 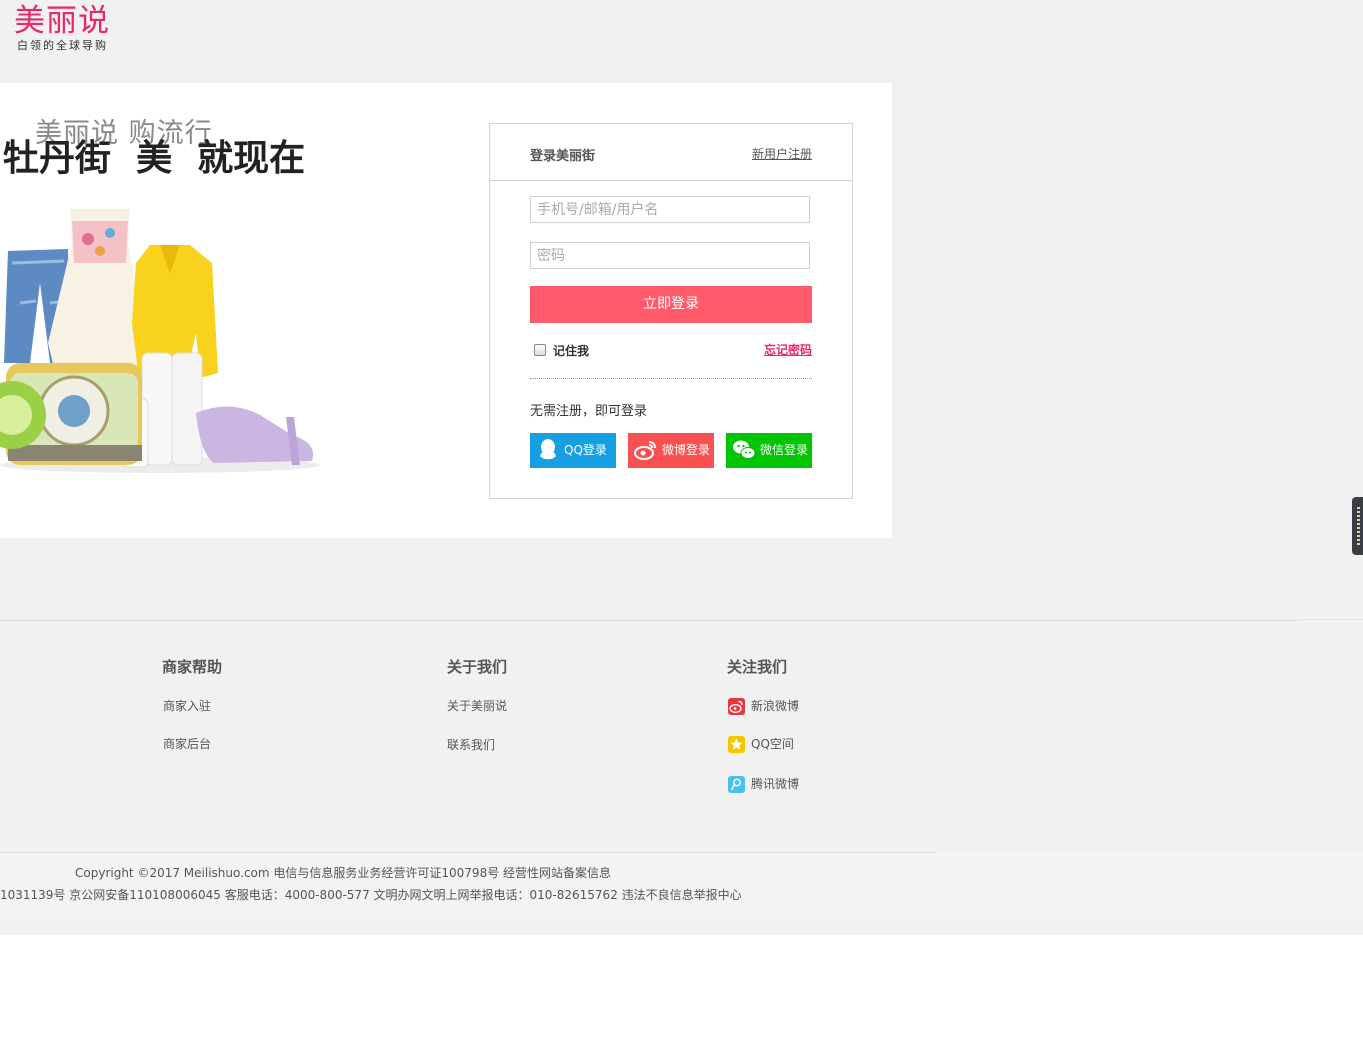 I want to click on logo-tagline: 白领的全球导购, so click(x=62, y=45).